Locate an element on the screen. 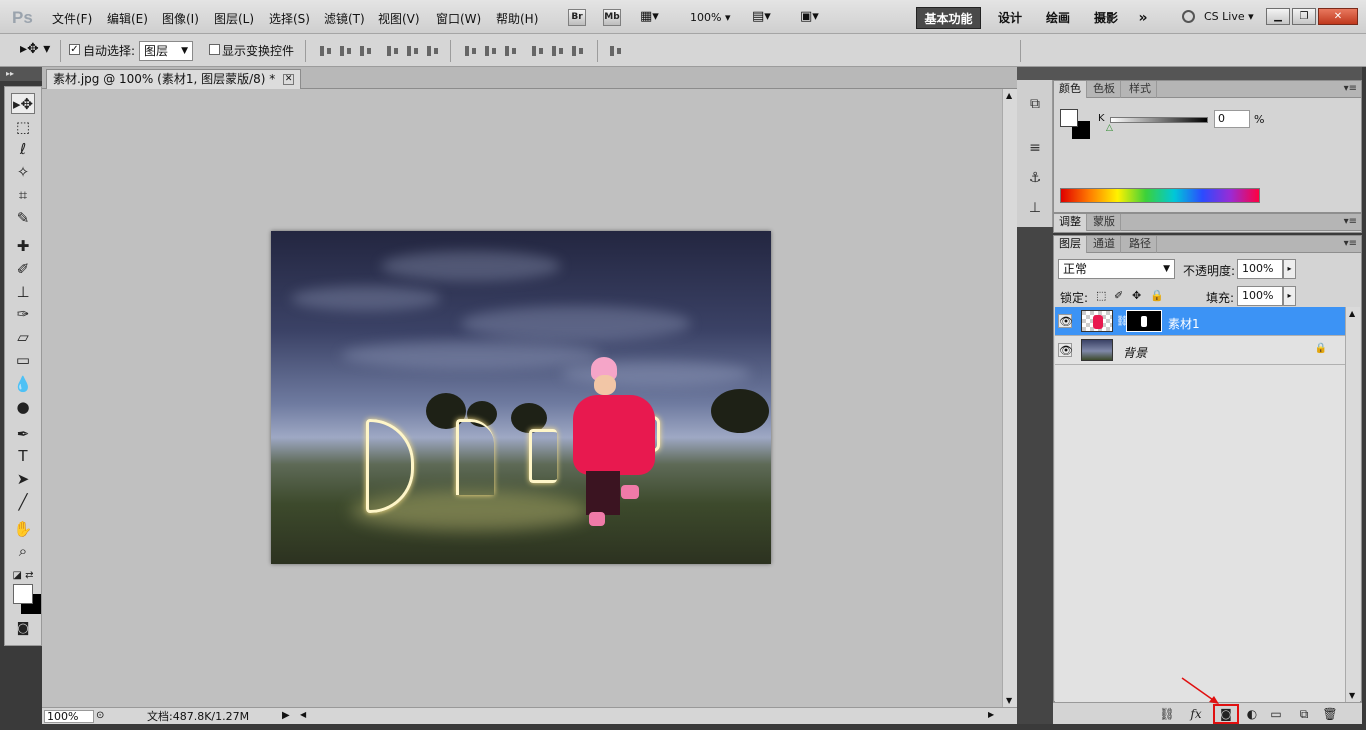 The width and height of the screenshot is (1366, 730). tools-panel-header: ▸▸ is located at coordinates (21, 74).